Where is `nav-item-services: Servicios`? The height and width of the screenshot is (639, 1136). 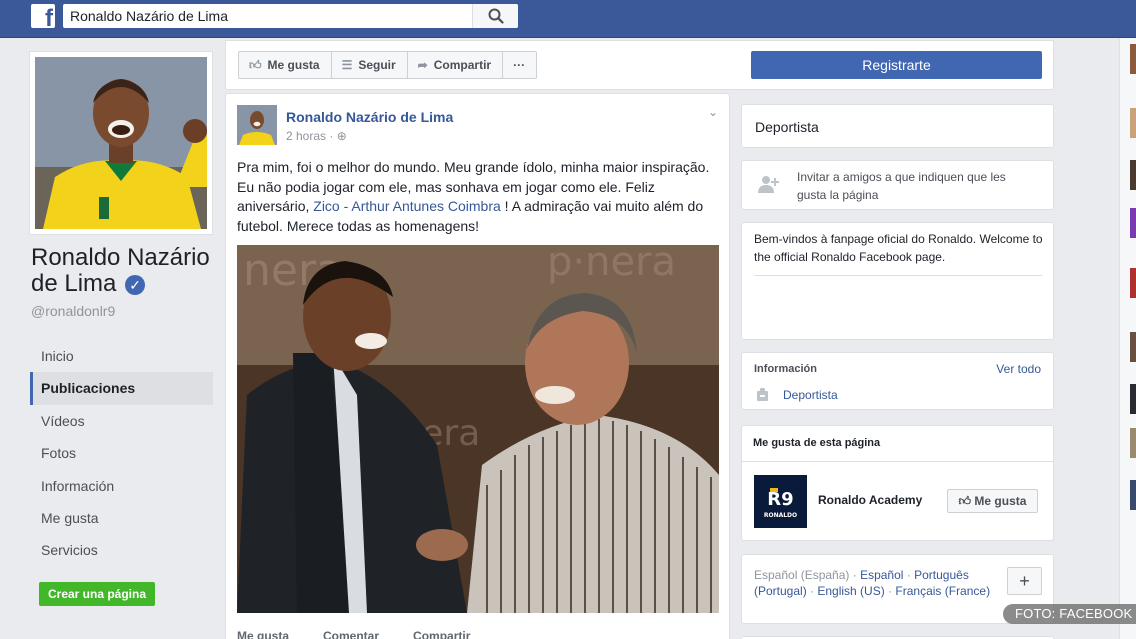
nav-item-services: Servicios is located at coordinates (121, 550).